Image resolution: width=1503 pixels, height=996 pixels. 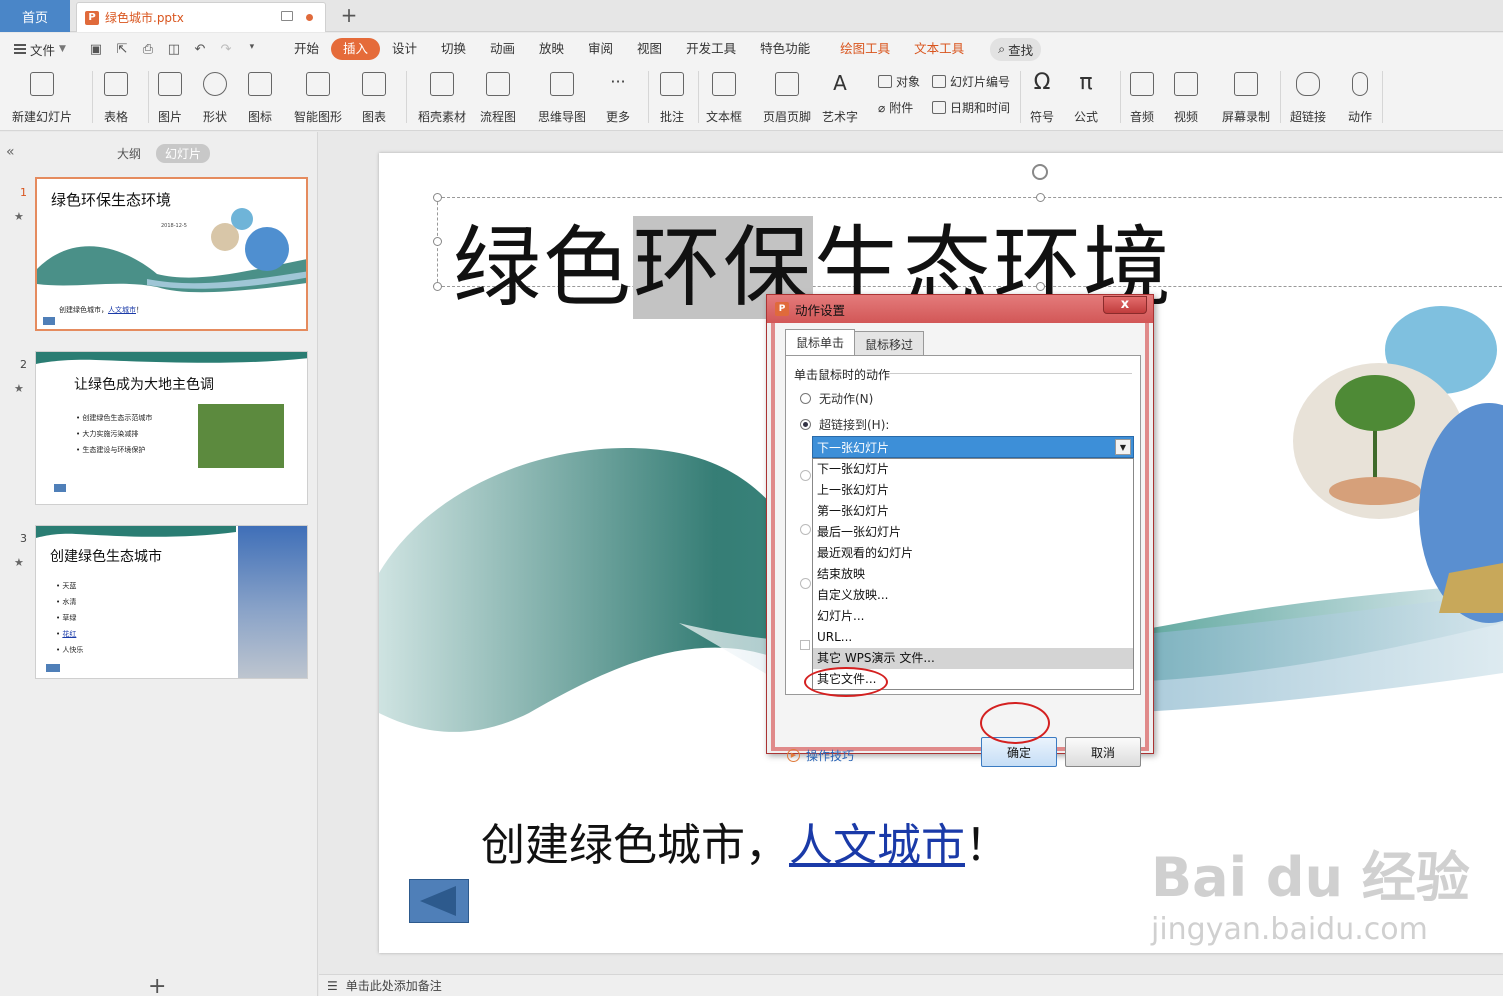 What do you see at coordinates (306, 49) in the screenshot?
I see `menu-tab-home: 开始` at bounding box center [306, 49].